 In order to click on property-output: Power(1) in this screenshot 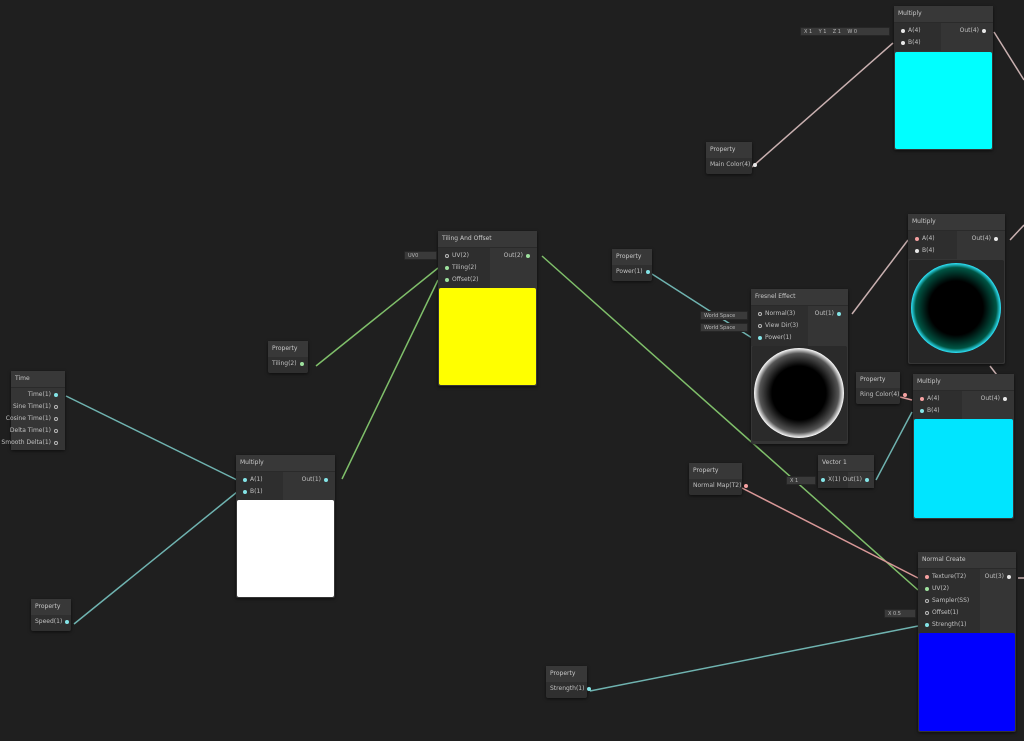, I will do `click(632, 272)`.